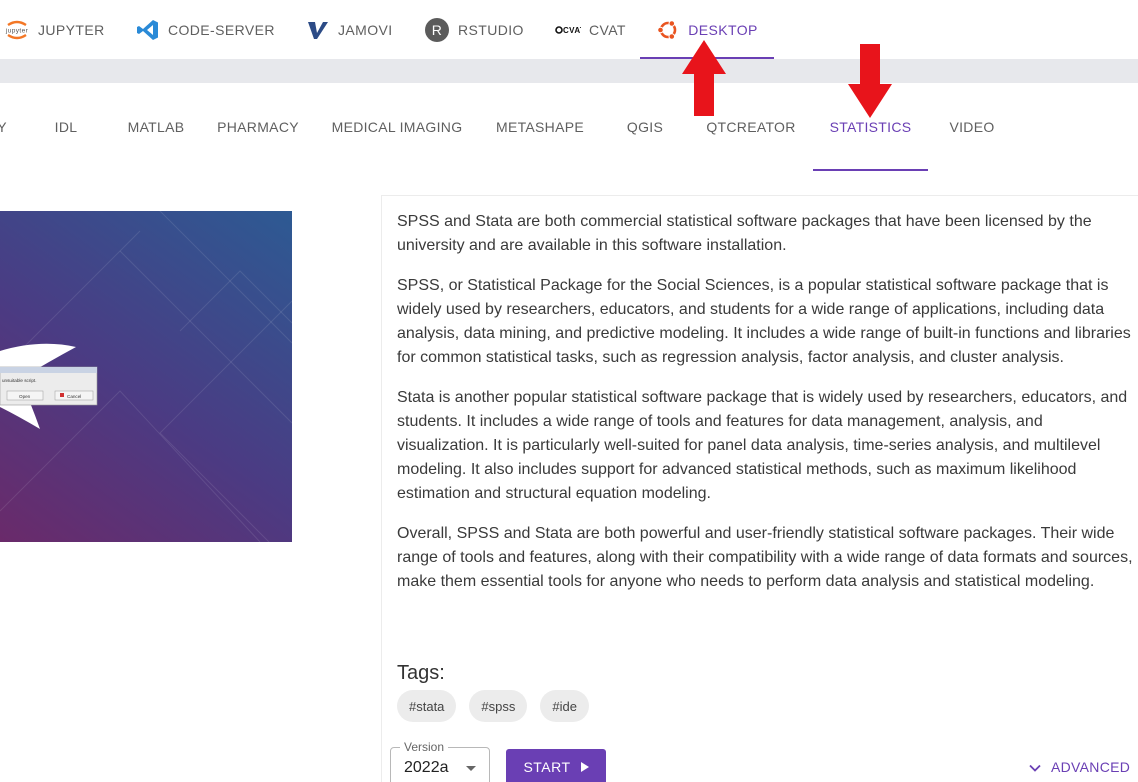 Image resolution: width=1138 pixels, height=782 pixels. I want to click on tab-qgis: QGIS, so click(645, 127).